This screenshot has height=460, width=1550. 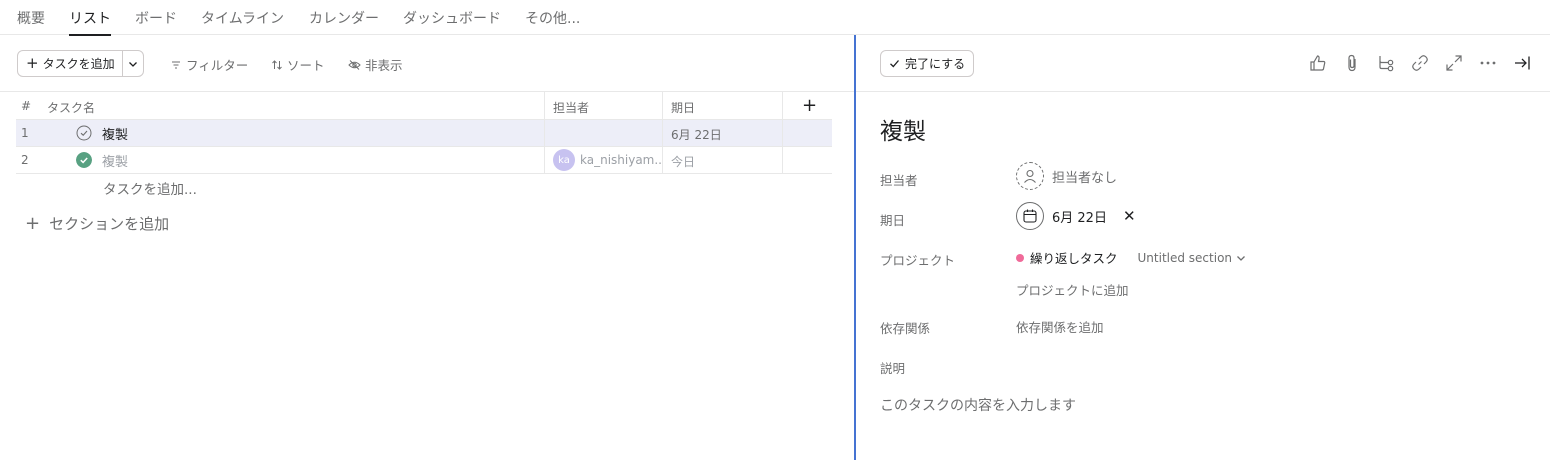 What do you see at coordinates (1030, 216) in the screenshot?
I see `calendar-icon` at bounding box center [1030, 216].